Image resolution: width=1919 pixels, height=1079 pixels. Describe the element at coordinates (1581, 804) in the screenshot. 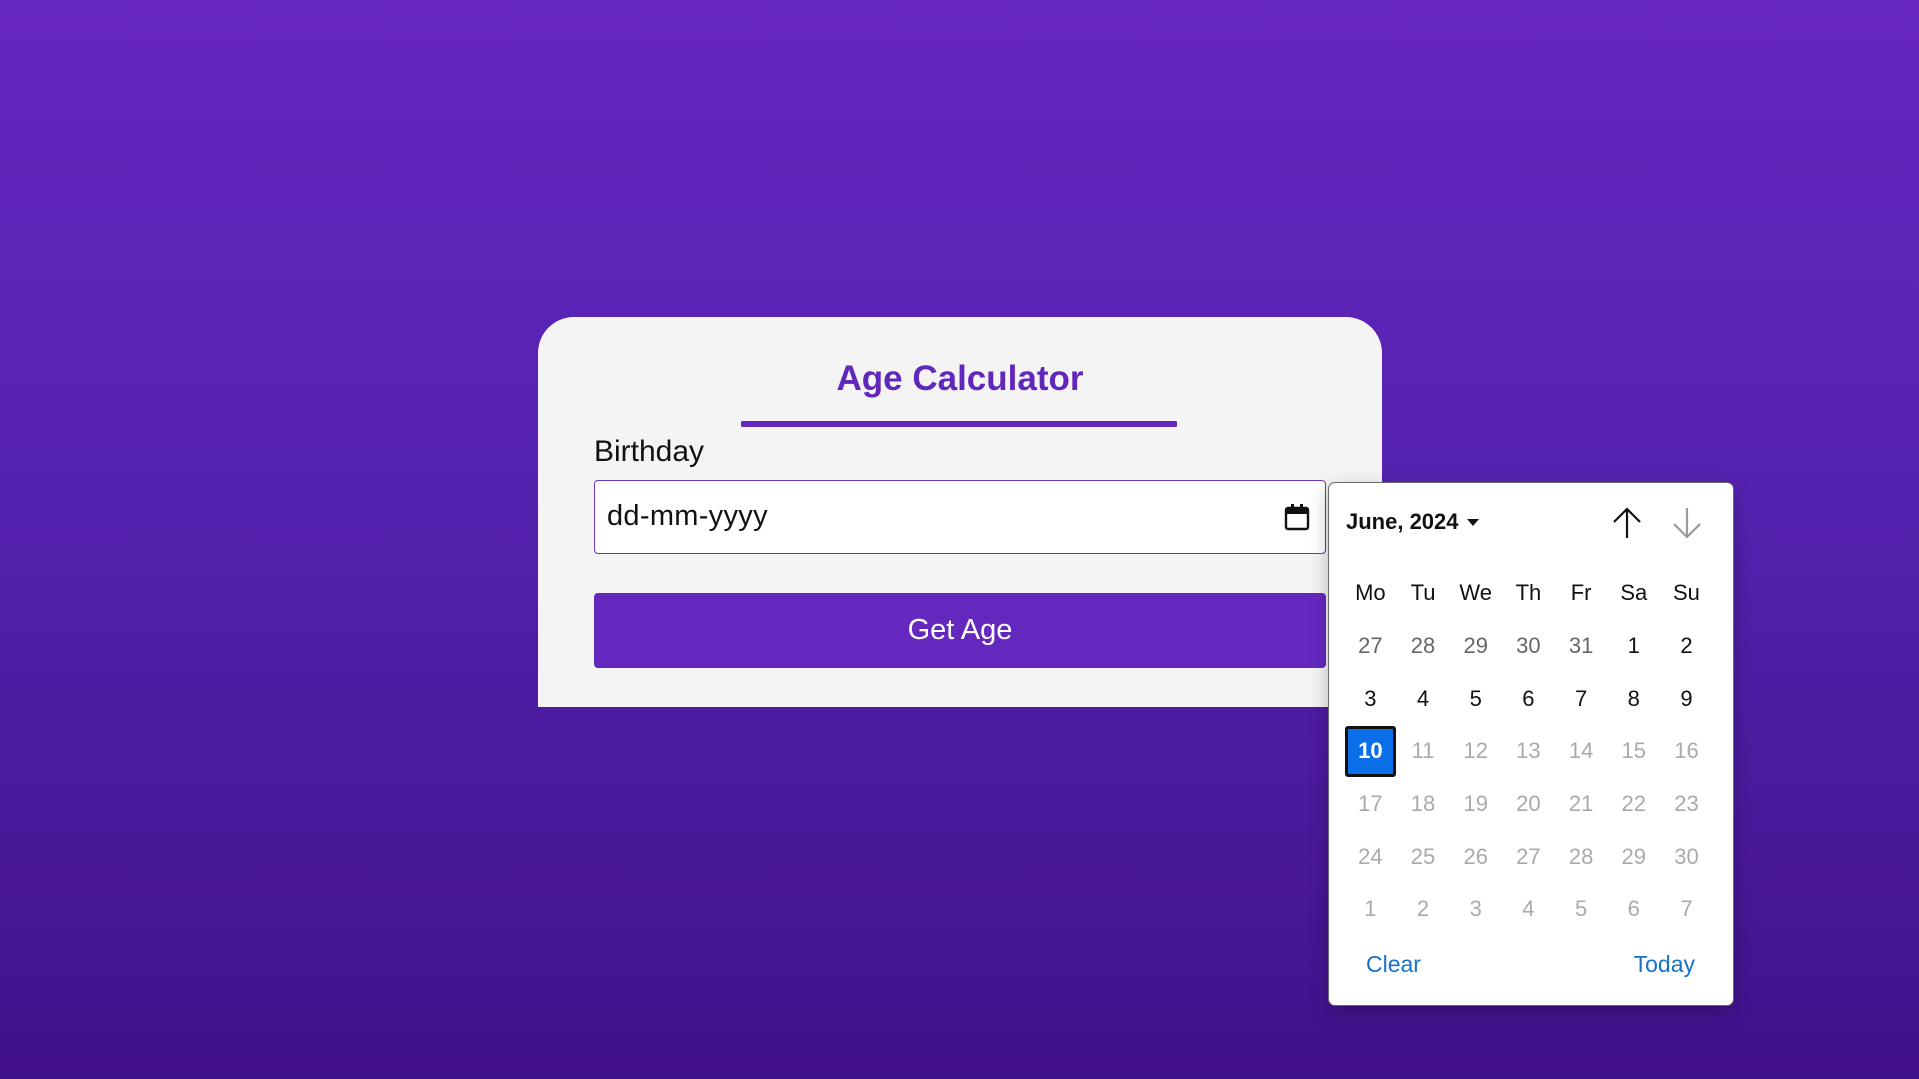

I see `day-cell: 21` at that location.